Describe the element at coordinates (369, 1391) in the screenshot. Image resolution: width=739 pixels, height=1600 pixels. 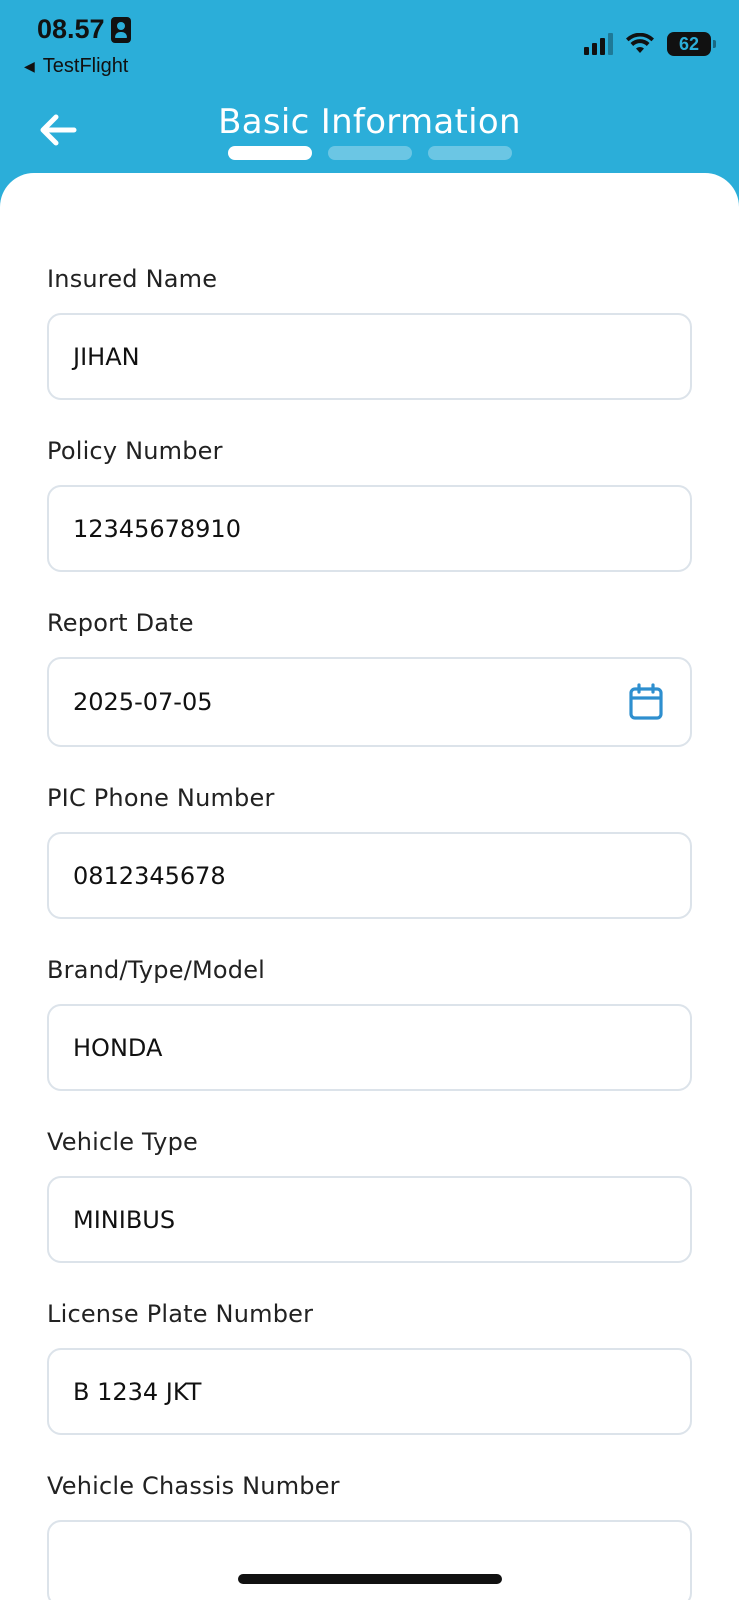
I see `license-plate-input: B 1234 JKT` at that location.